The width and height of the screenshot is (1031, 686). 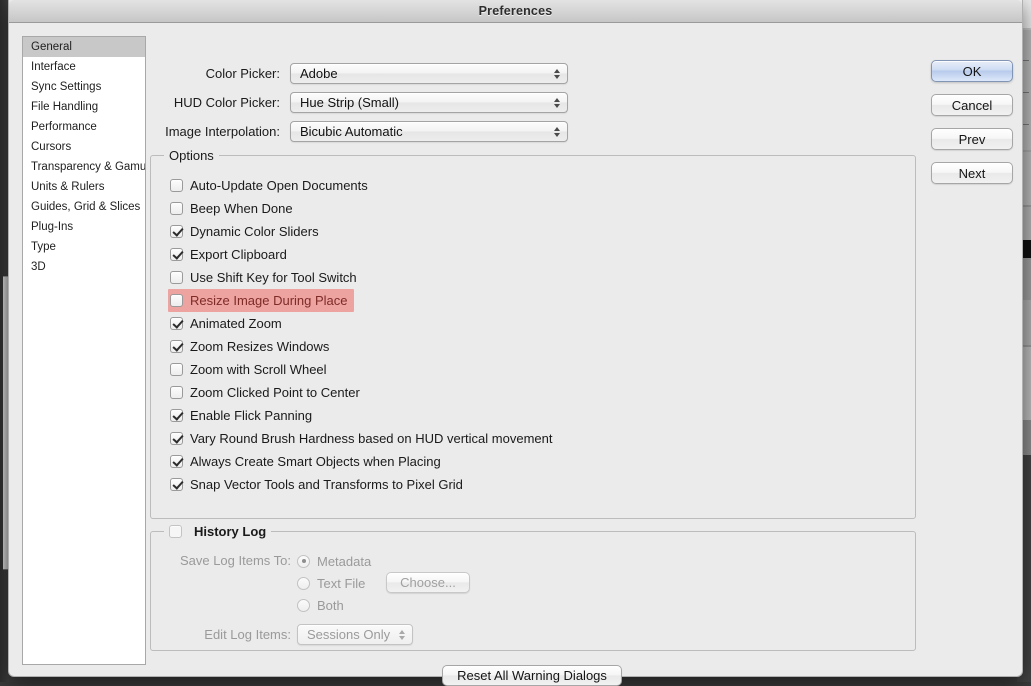 What do you see at coordinates (220, 73) in the screenshot?
I see `color-picker-label: Color Picker:` at bounding box center [220, 73].